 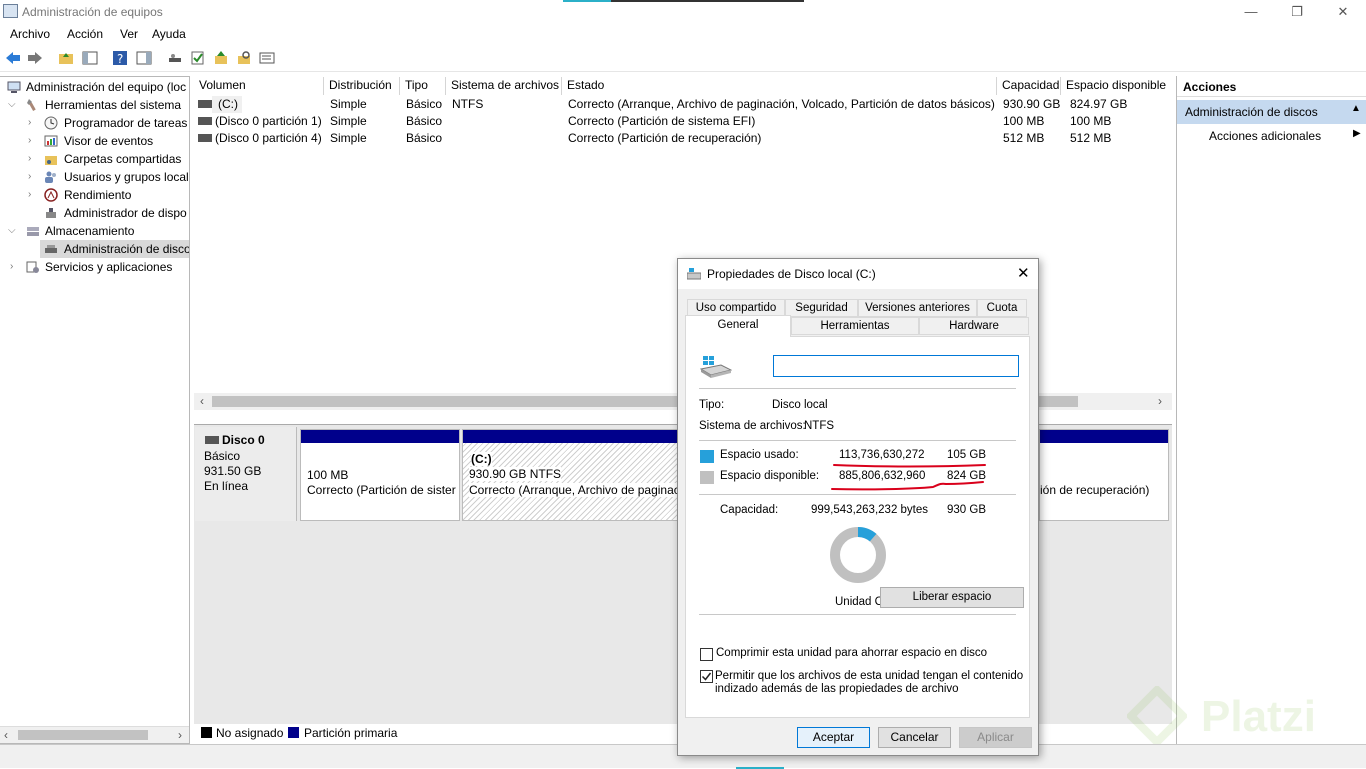 I want to click on tree-root-label: Administración del equipo (loc, so click(x=106, y=87).